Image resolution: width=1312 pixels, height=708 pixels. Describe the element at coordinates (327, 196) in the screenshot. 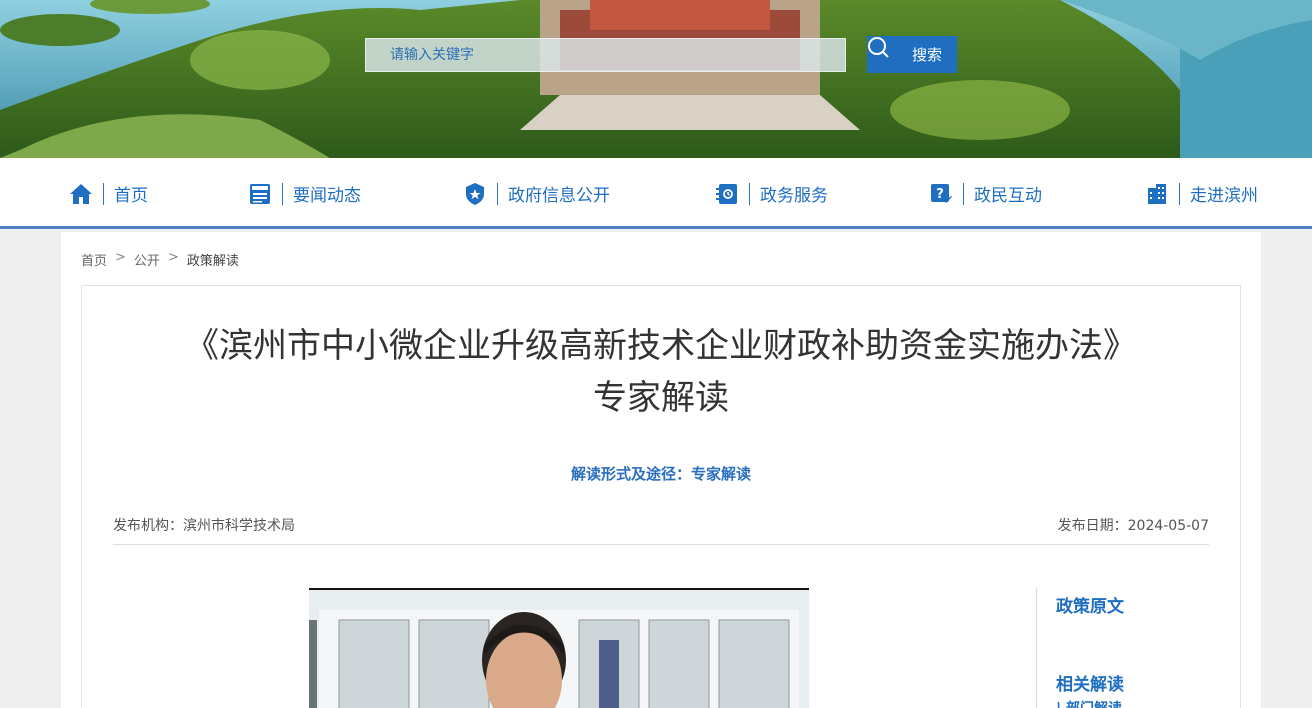

I see `nav-label: 要闻动态` at that location.